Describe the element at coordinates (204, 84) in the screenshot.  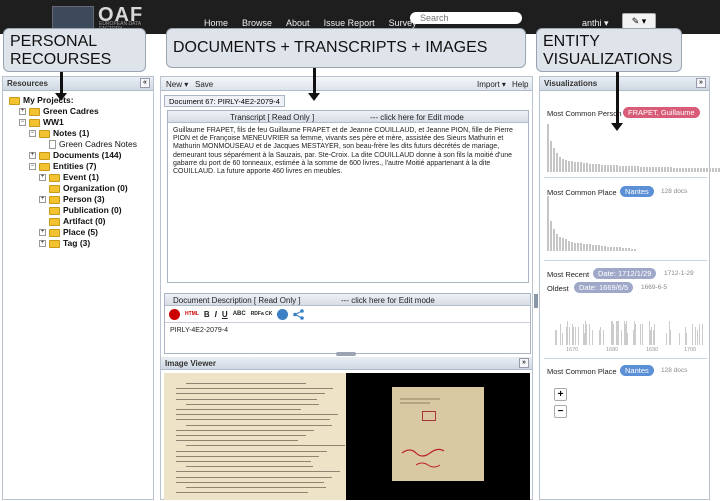
I see `save-button: Save` at that location.